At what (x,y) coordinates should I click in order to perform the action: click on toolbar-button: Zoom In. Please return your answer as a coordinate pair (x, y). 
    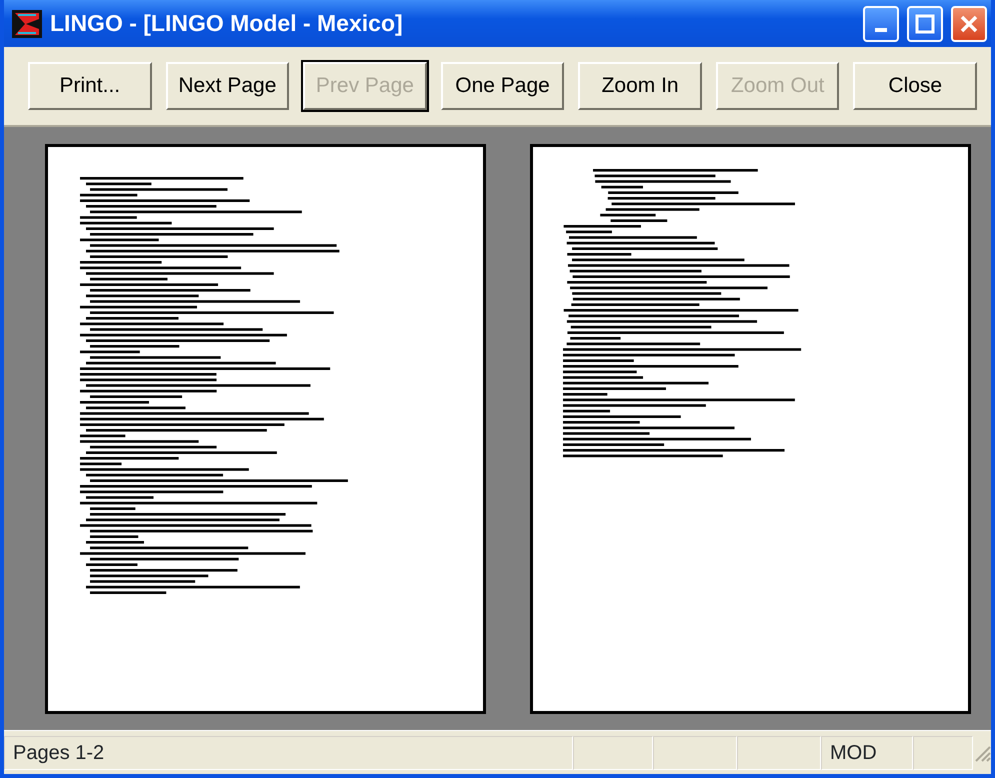
    Looking at the image, I should click on (640, 86).